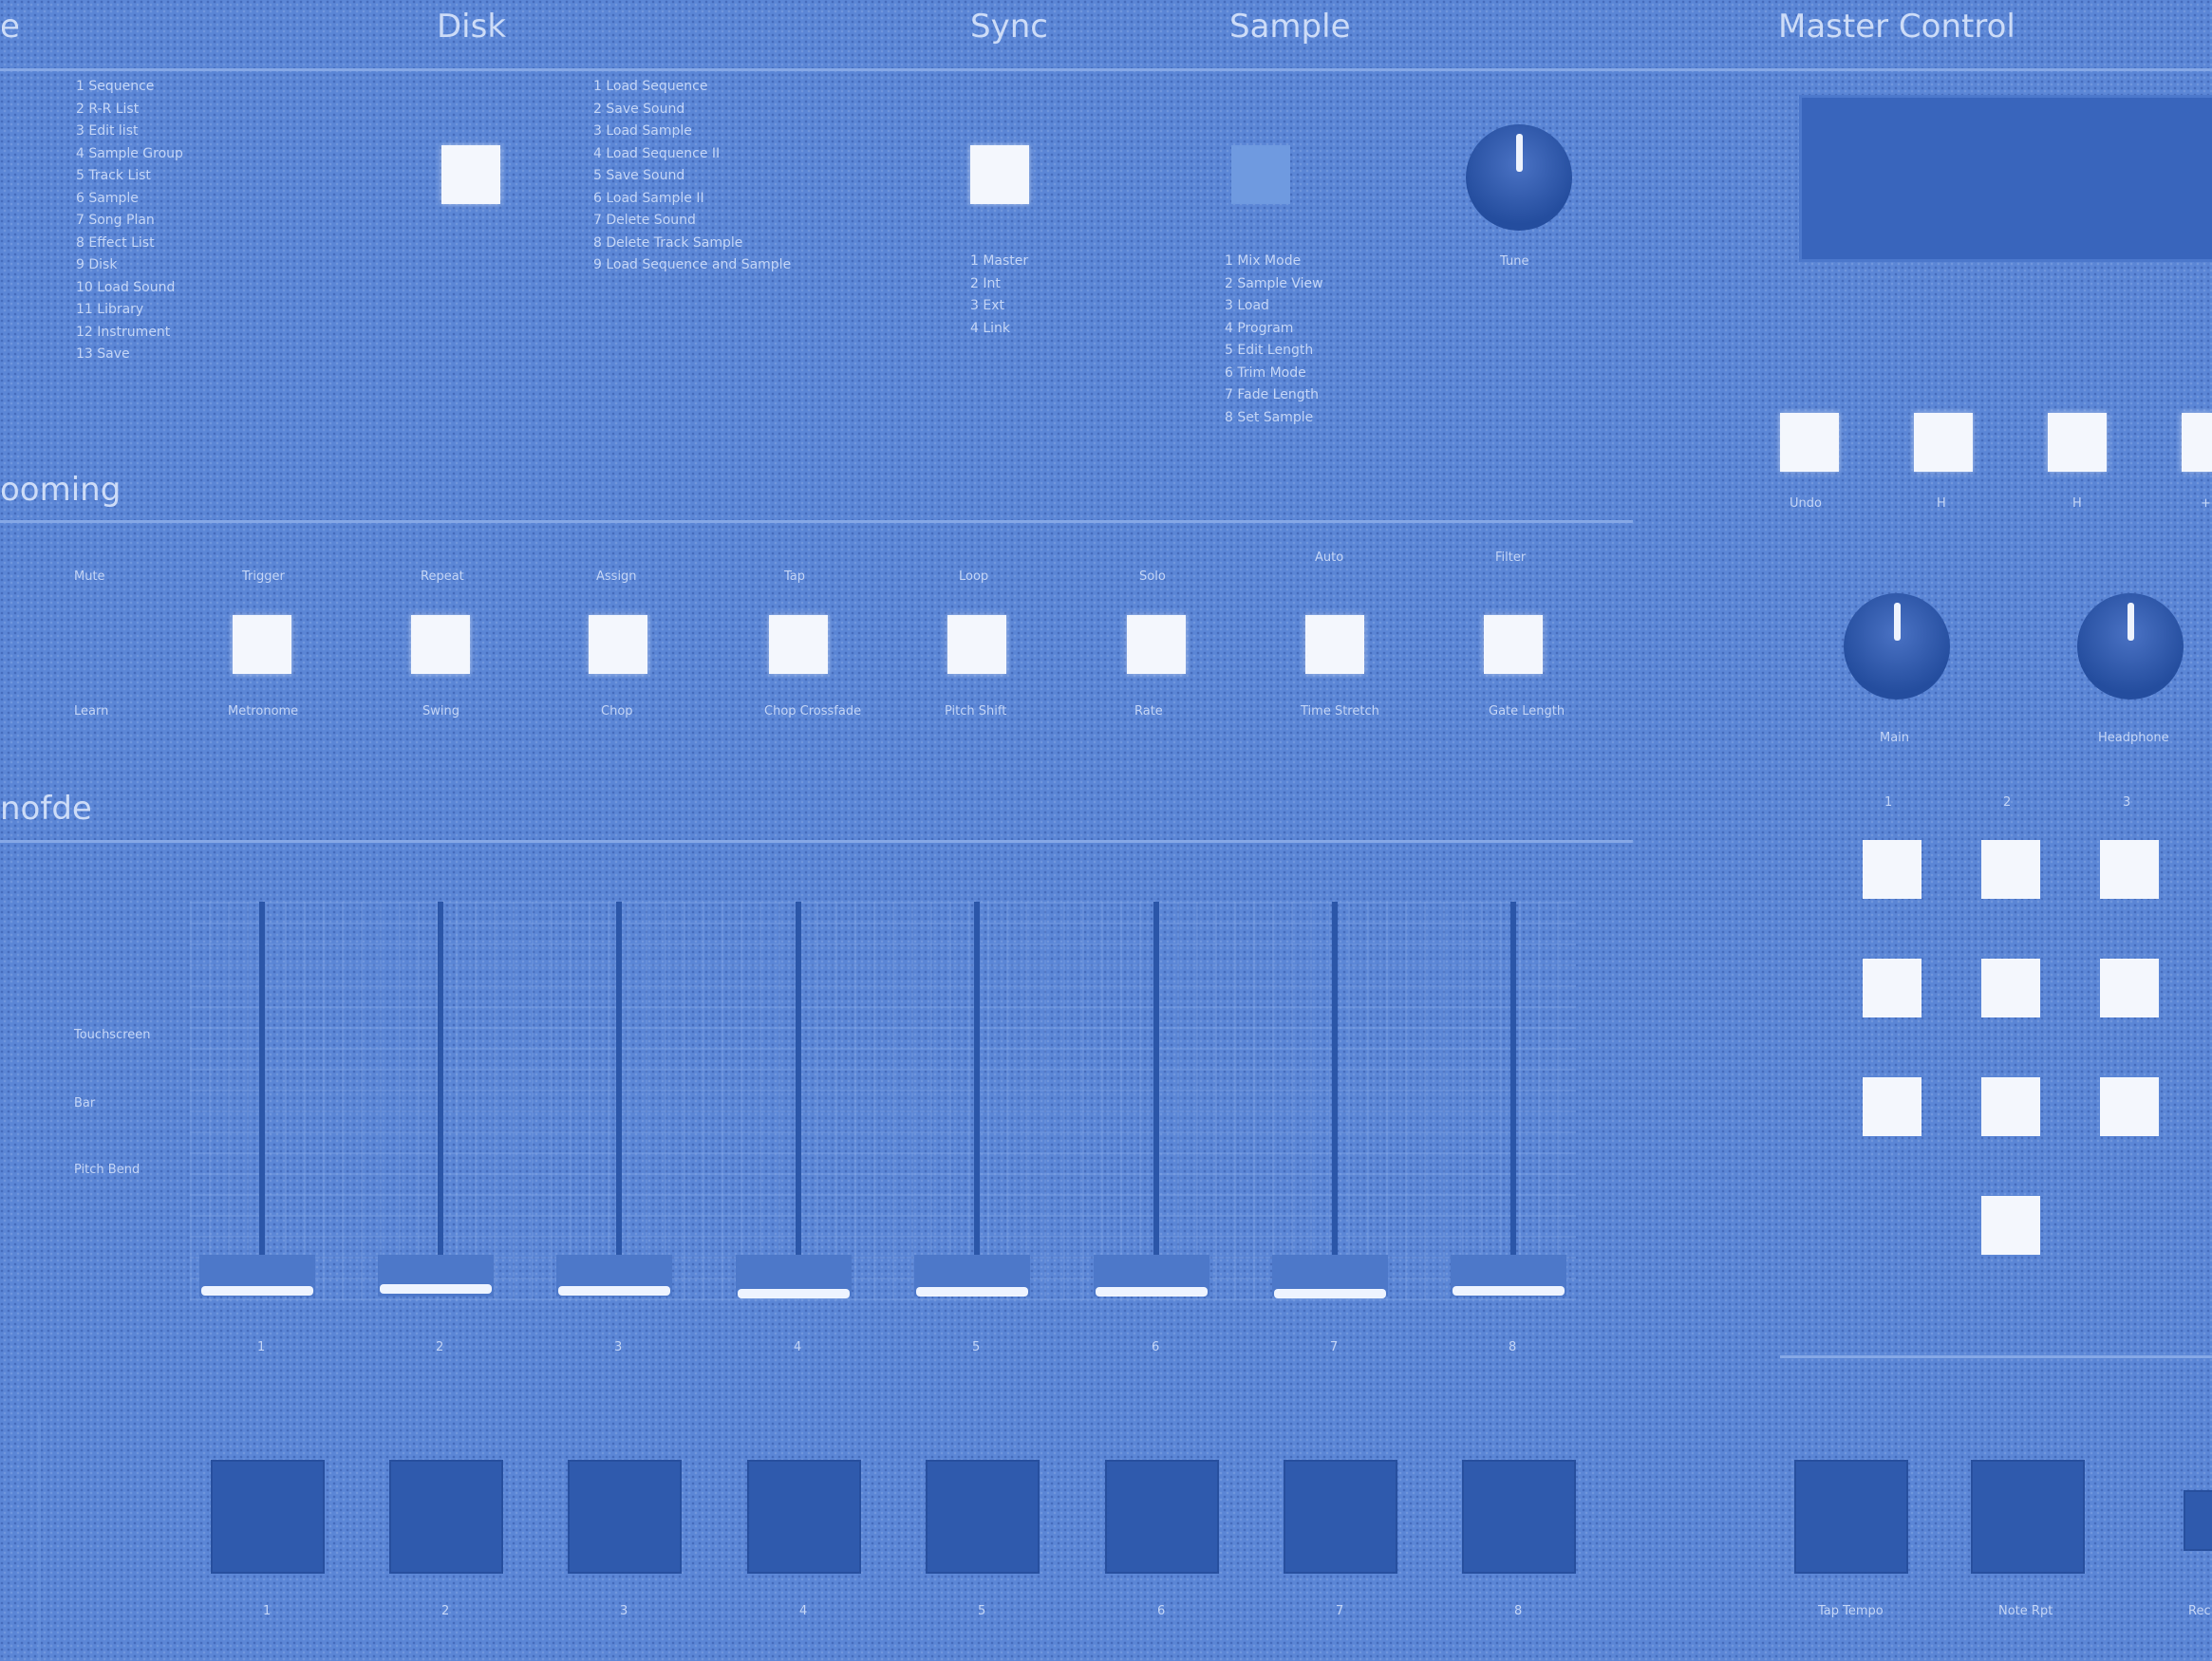 The image size is (2212, 1661). I want to click on list-item: 2 Sample View, so click(1274, 284).